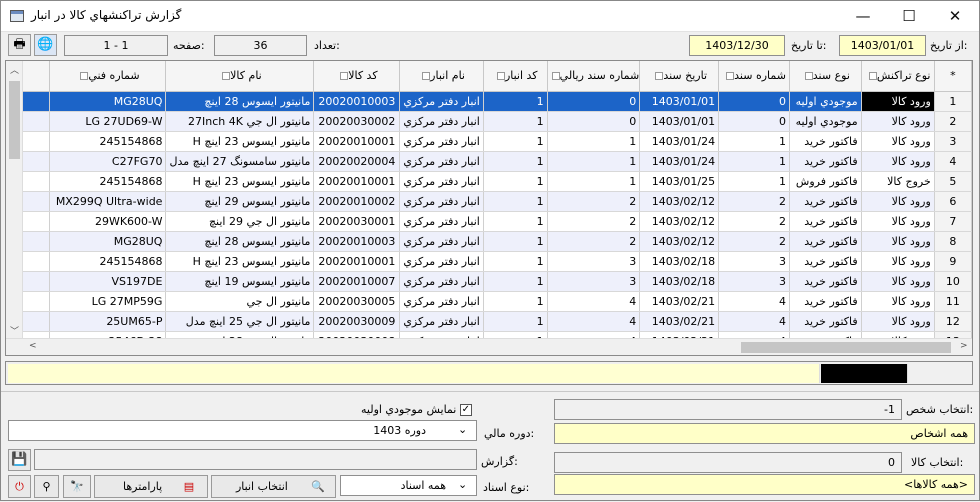 The height and width of the screenshot is (502, 980). What do you see at coordinates (764, 484) in the screenshot?
I see `item-all-field: <همه کالاها>` at bounding box center [764, 484].